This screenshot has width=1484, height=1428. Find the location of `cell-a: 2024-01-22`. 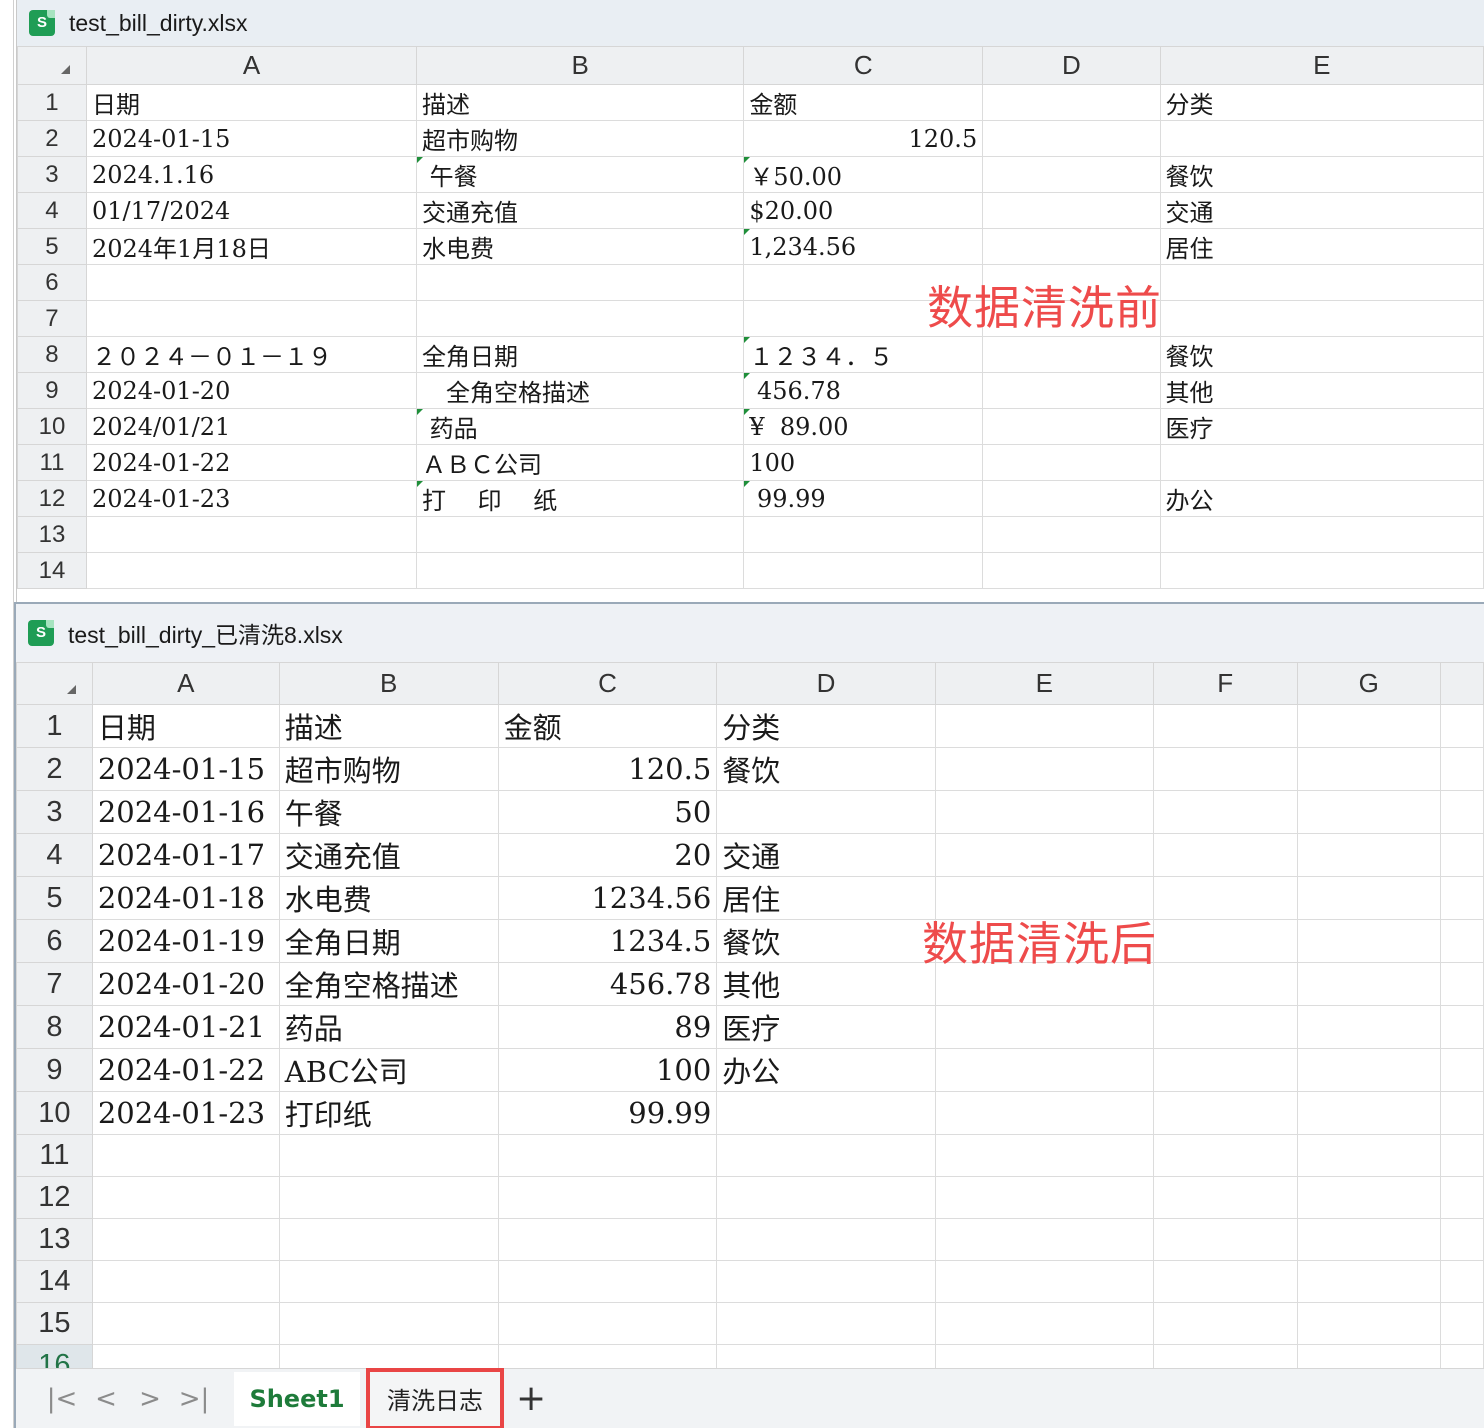

cell-a: 2024-01-22 is located at coordinates (185, 1070).